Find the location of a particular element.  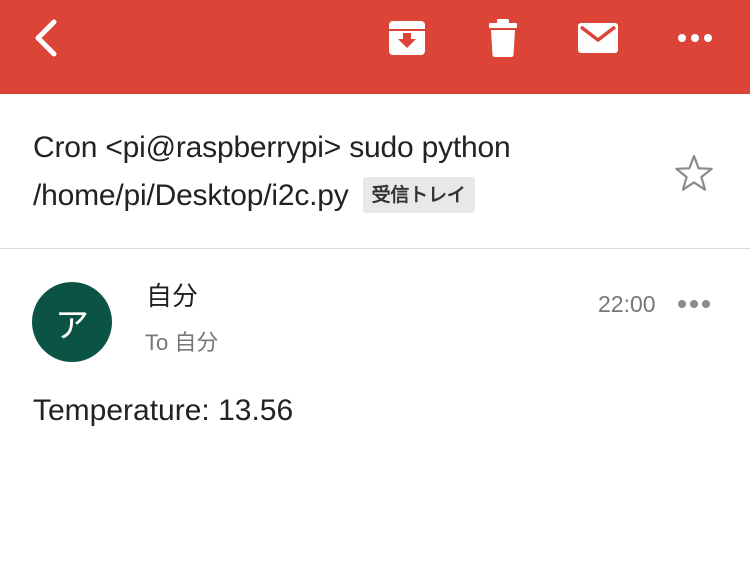

inbox-label-chip: 受信トレイ is located at coordinates (418, 195).